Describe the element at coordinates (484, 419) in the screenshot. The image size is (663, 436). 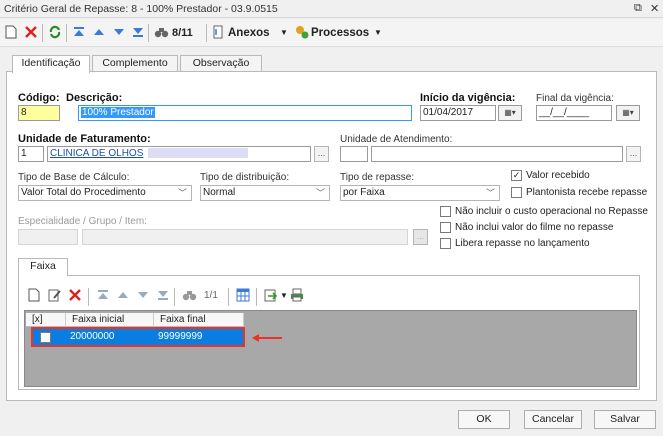
I see `ok-button: OK` at that location.